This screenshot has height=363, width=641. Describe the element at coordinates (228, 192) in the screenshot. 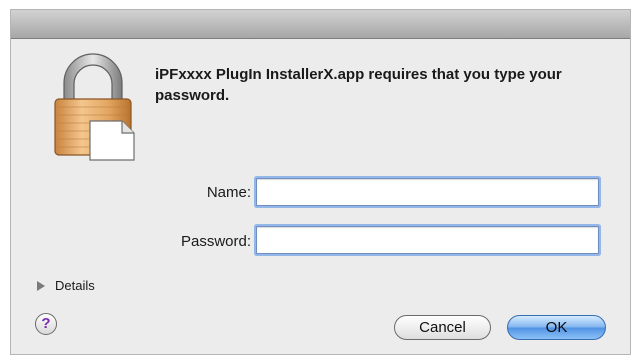

I see `name-label: Name:` at that location.